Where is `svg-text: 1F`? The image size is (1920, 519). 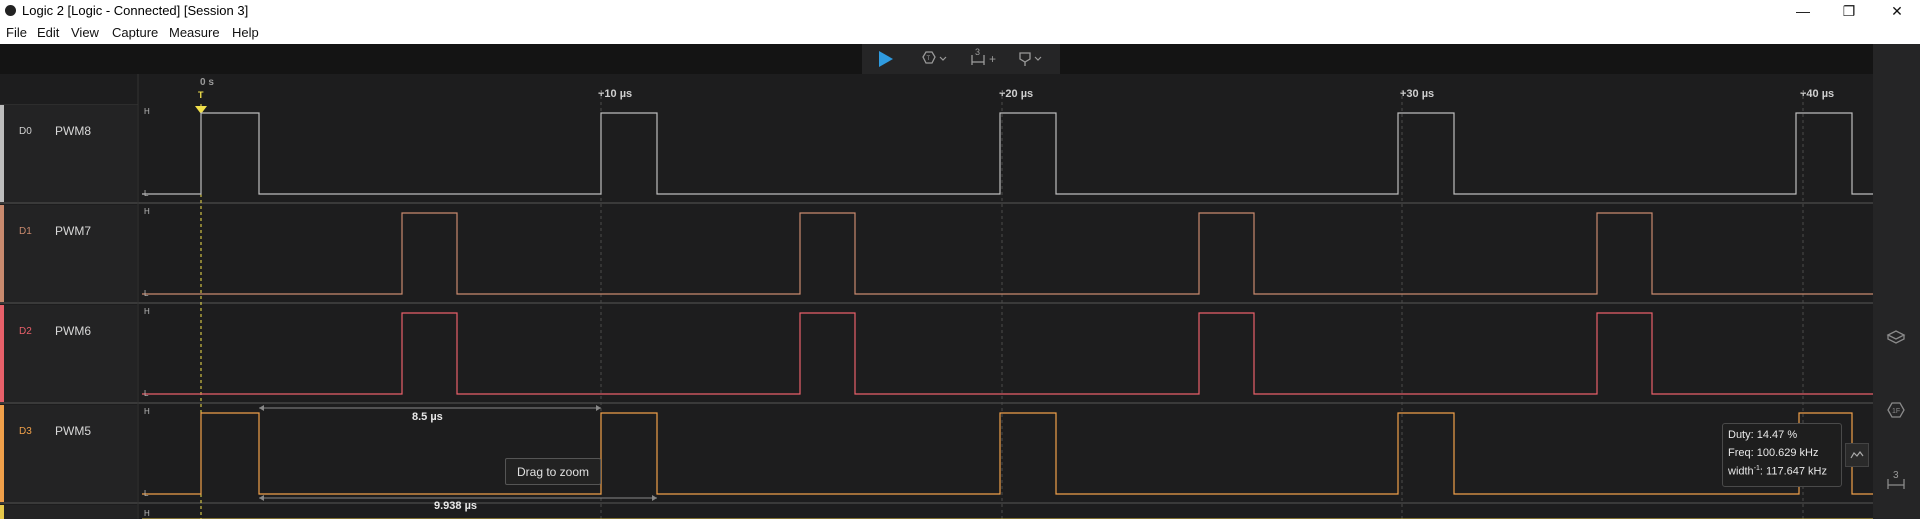 svg-text: 1F is located at coordinates (1896, 411).